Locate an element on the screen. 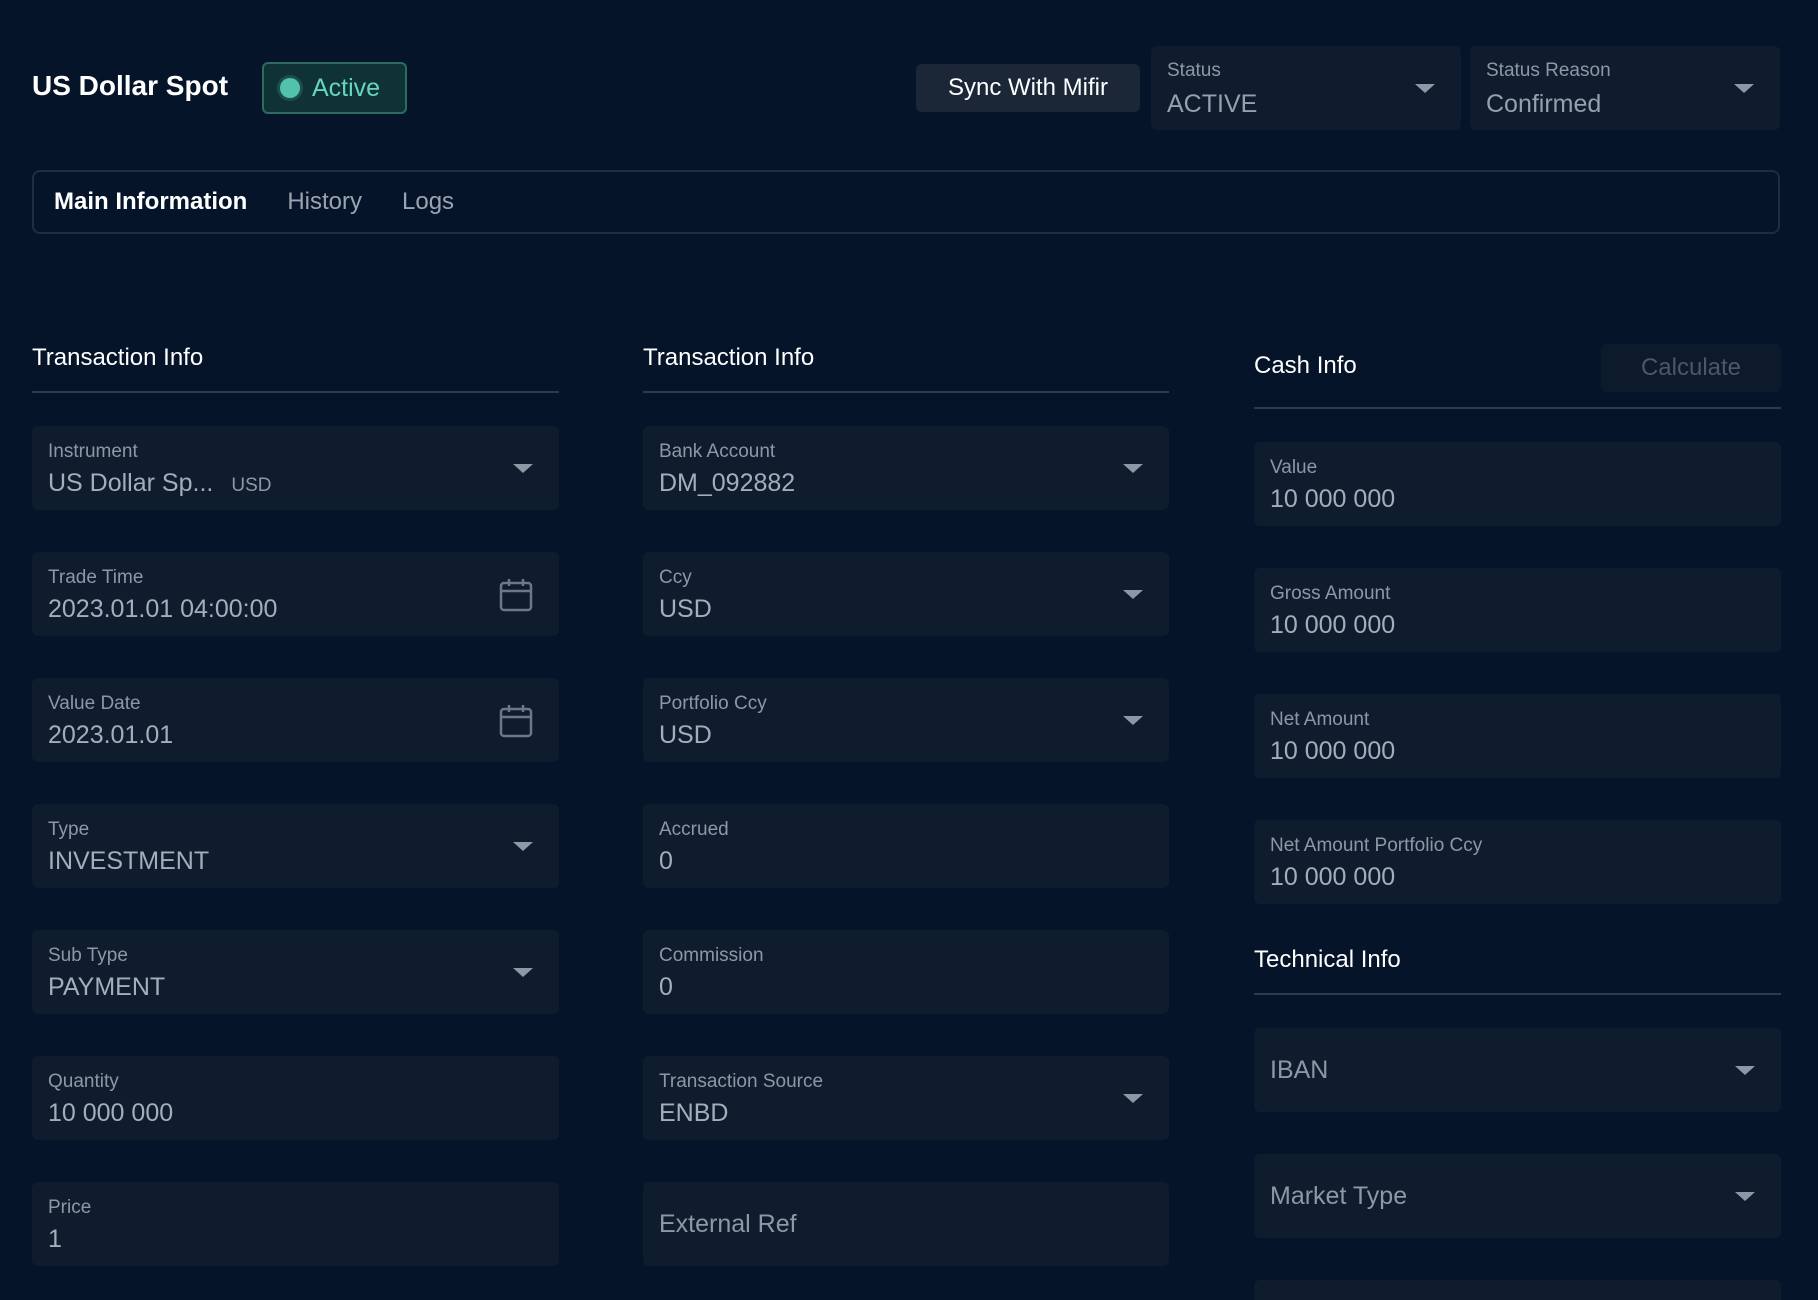  type-label: Type is located at coordinates (69, 829).